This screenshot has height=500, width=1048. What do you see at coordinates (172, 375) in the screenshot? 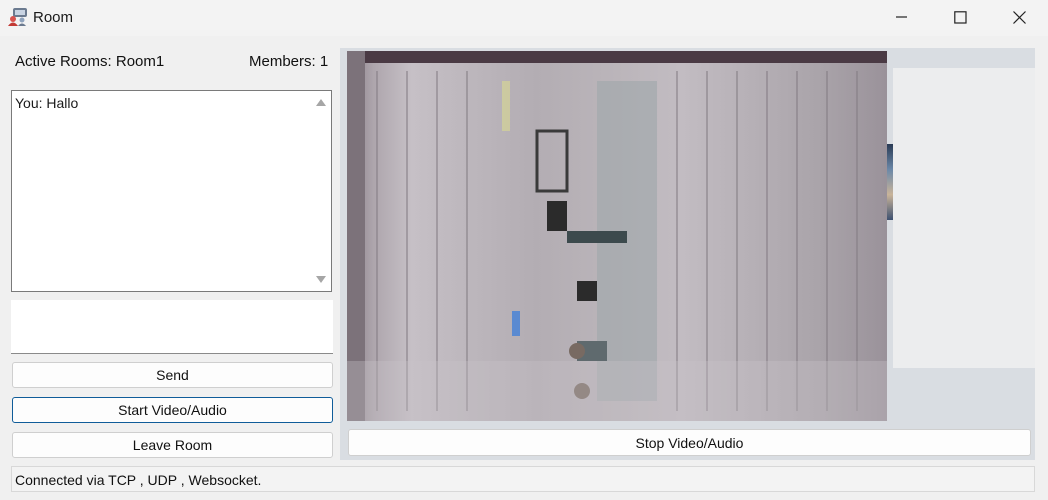
I see `send-button: Send` at bounding box center [172, 375].